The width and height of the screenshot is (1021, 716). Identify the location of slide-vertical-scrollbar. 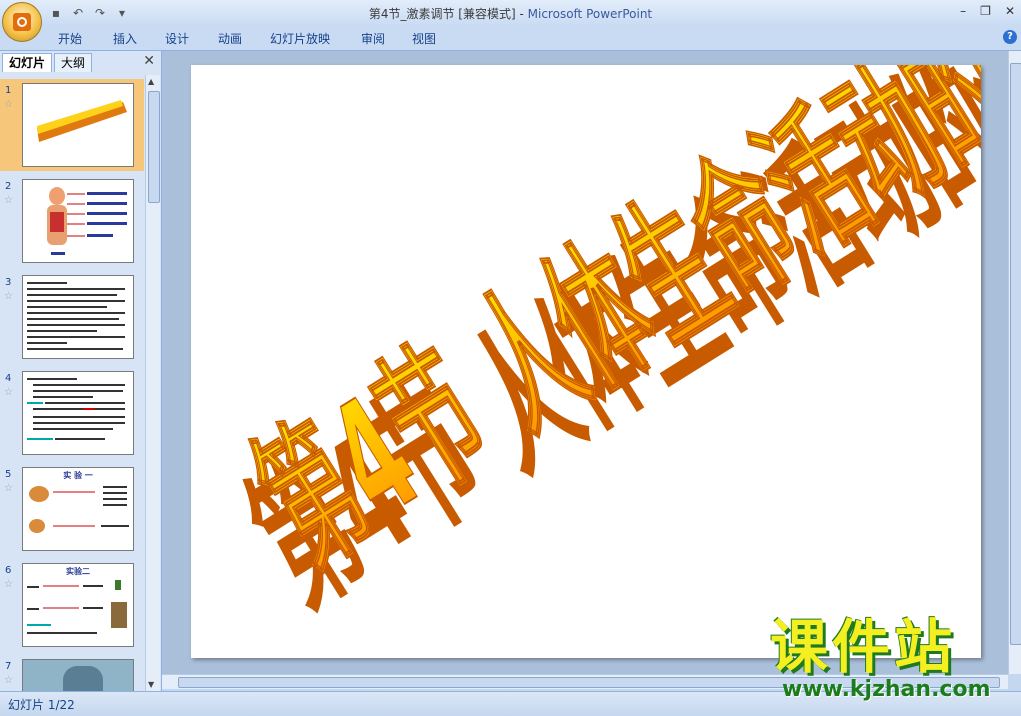
(1014, 362).